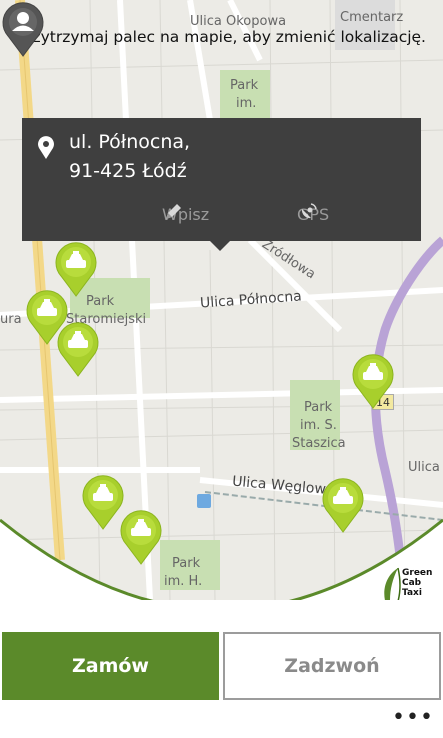 The image size is (443, 738). I want to click on map-label-ura: ura, so click(11, 319).